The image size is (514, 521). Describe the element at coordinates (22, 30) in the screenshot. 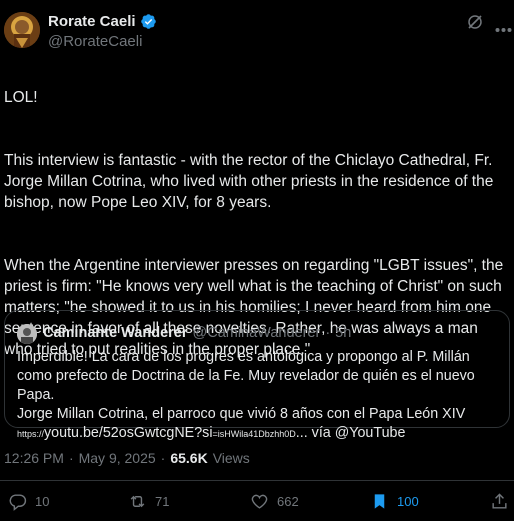

I see `author-avatar` at that location.